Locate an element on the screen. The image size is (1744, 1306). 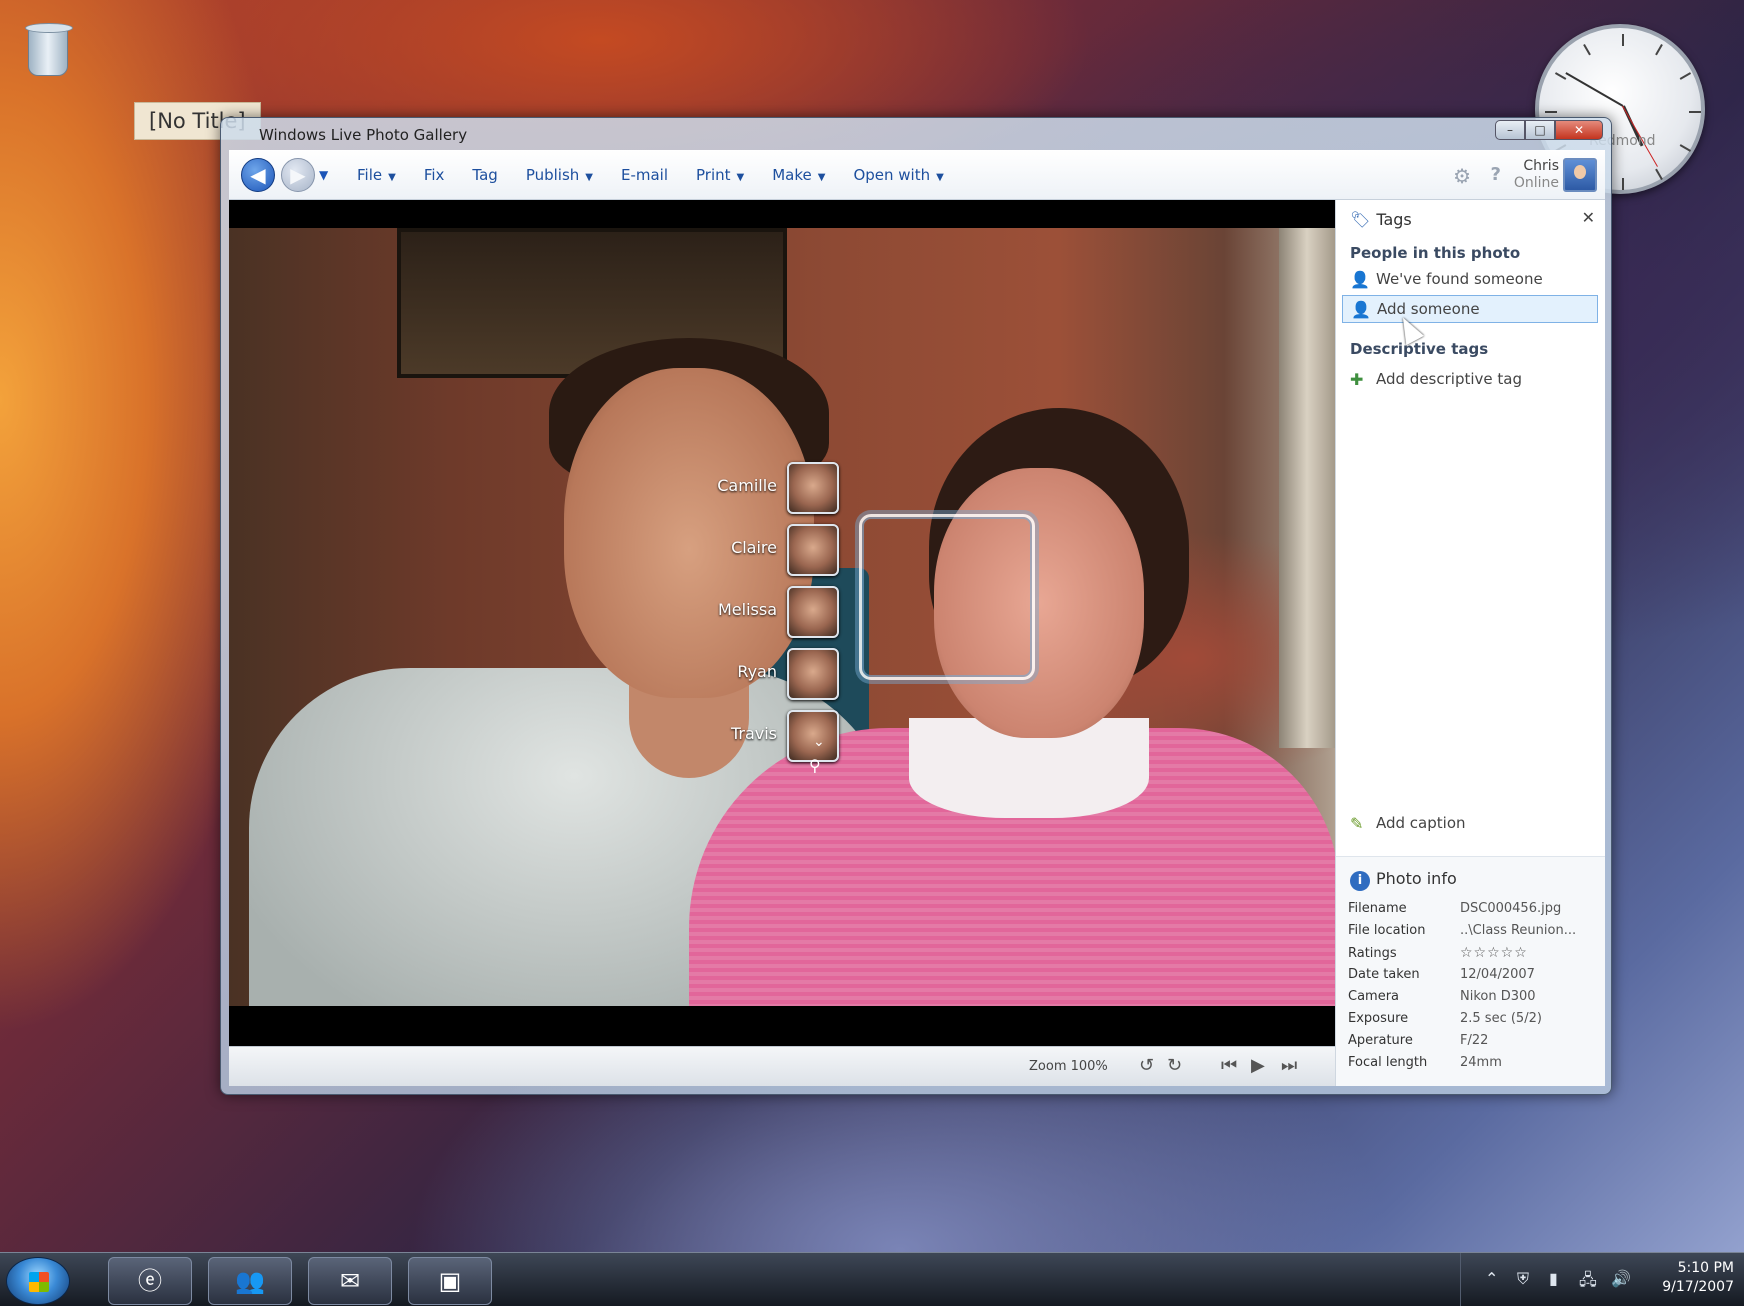
play-slideshow-icon: ▶ is located at coordinates (1258, 1065).